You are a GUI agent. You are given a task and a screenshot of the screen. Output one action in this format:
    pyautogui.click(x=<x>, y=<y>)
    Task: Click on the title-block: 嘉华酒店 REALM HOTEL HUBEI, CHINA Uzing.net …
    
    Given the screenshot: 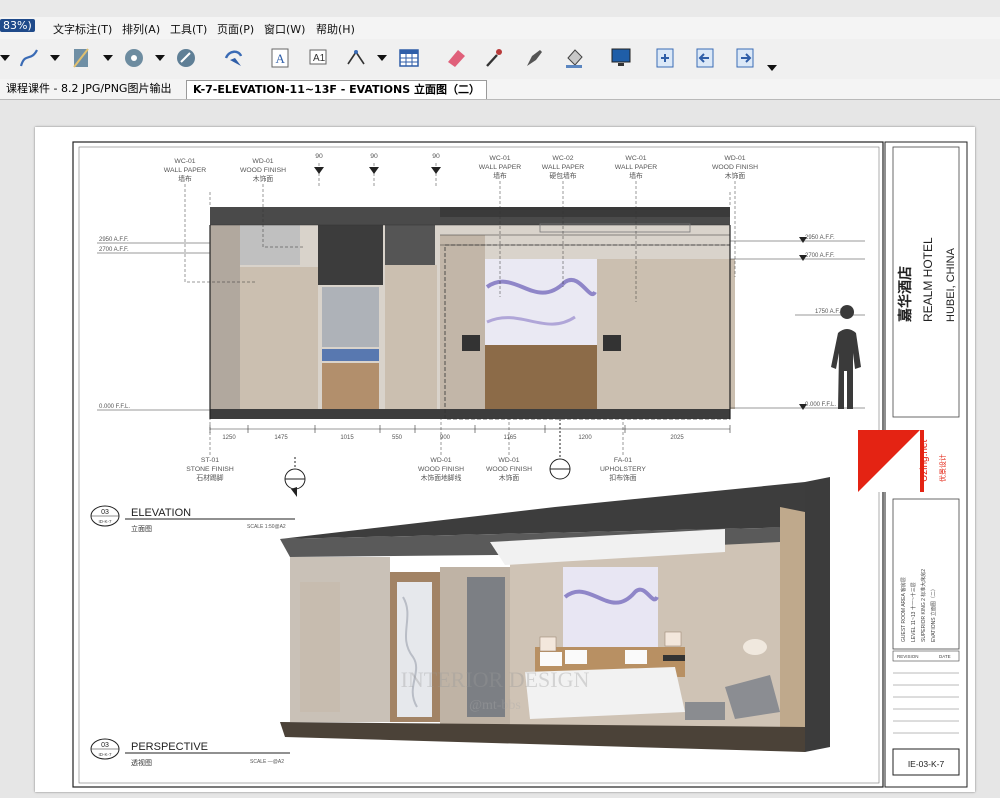 What is the action you would take?
    pyautogui.click(x=909, y=461)
    